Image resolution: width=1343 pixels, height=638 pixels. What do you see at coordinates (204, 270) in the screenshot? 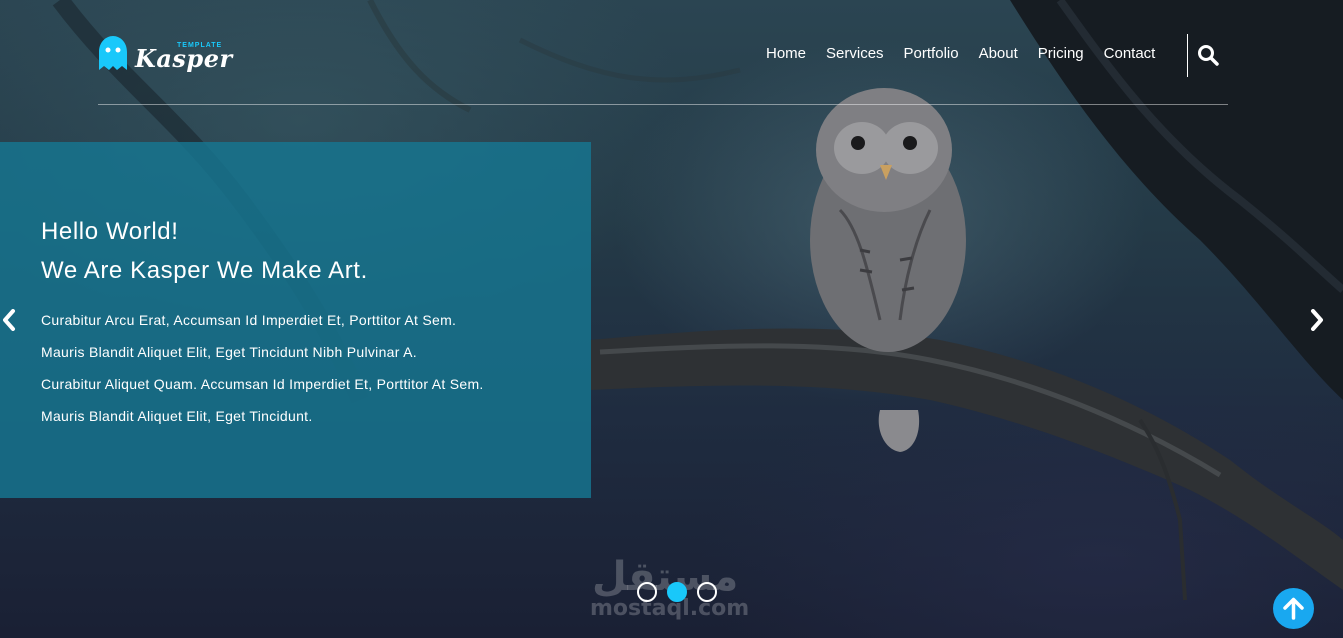
I see `hero-title-line-2: We Are Kasper We Make Art.` at bounding box center [204, 270].